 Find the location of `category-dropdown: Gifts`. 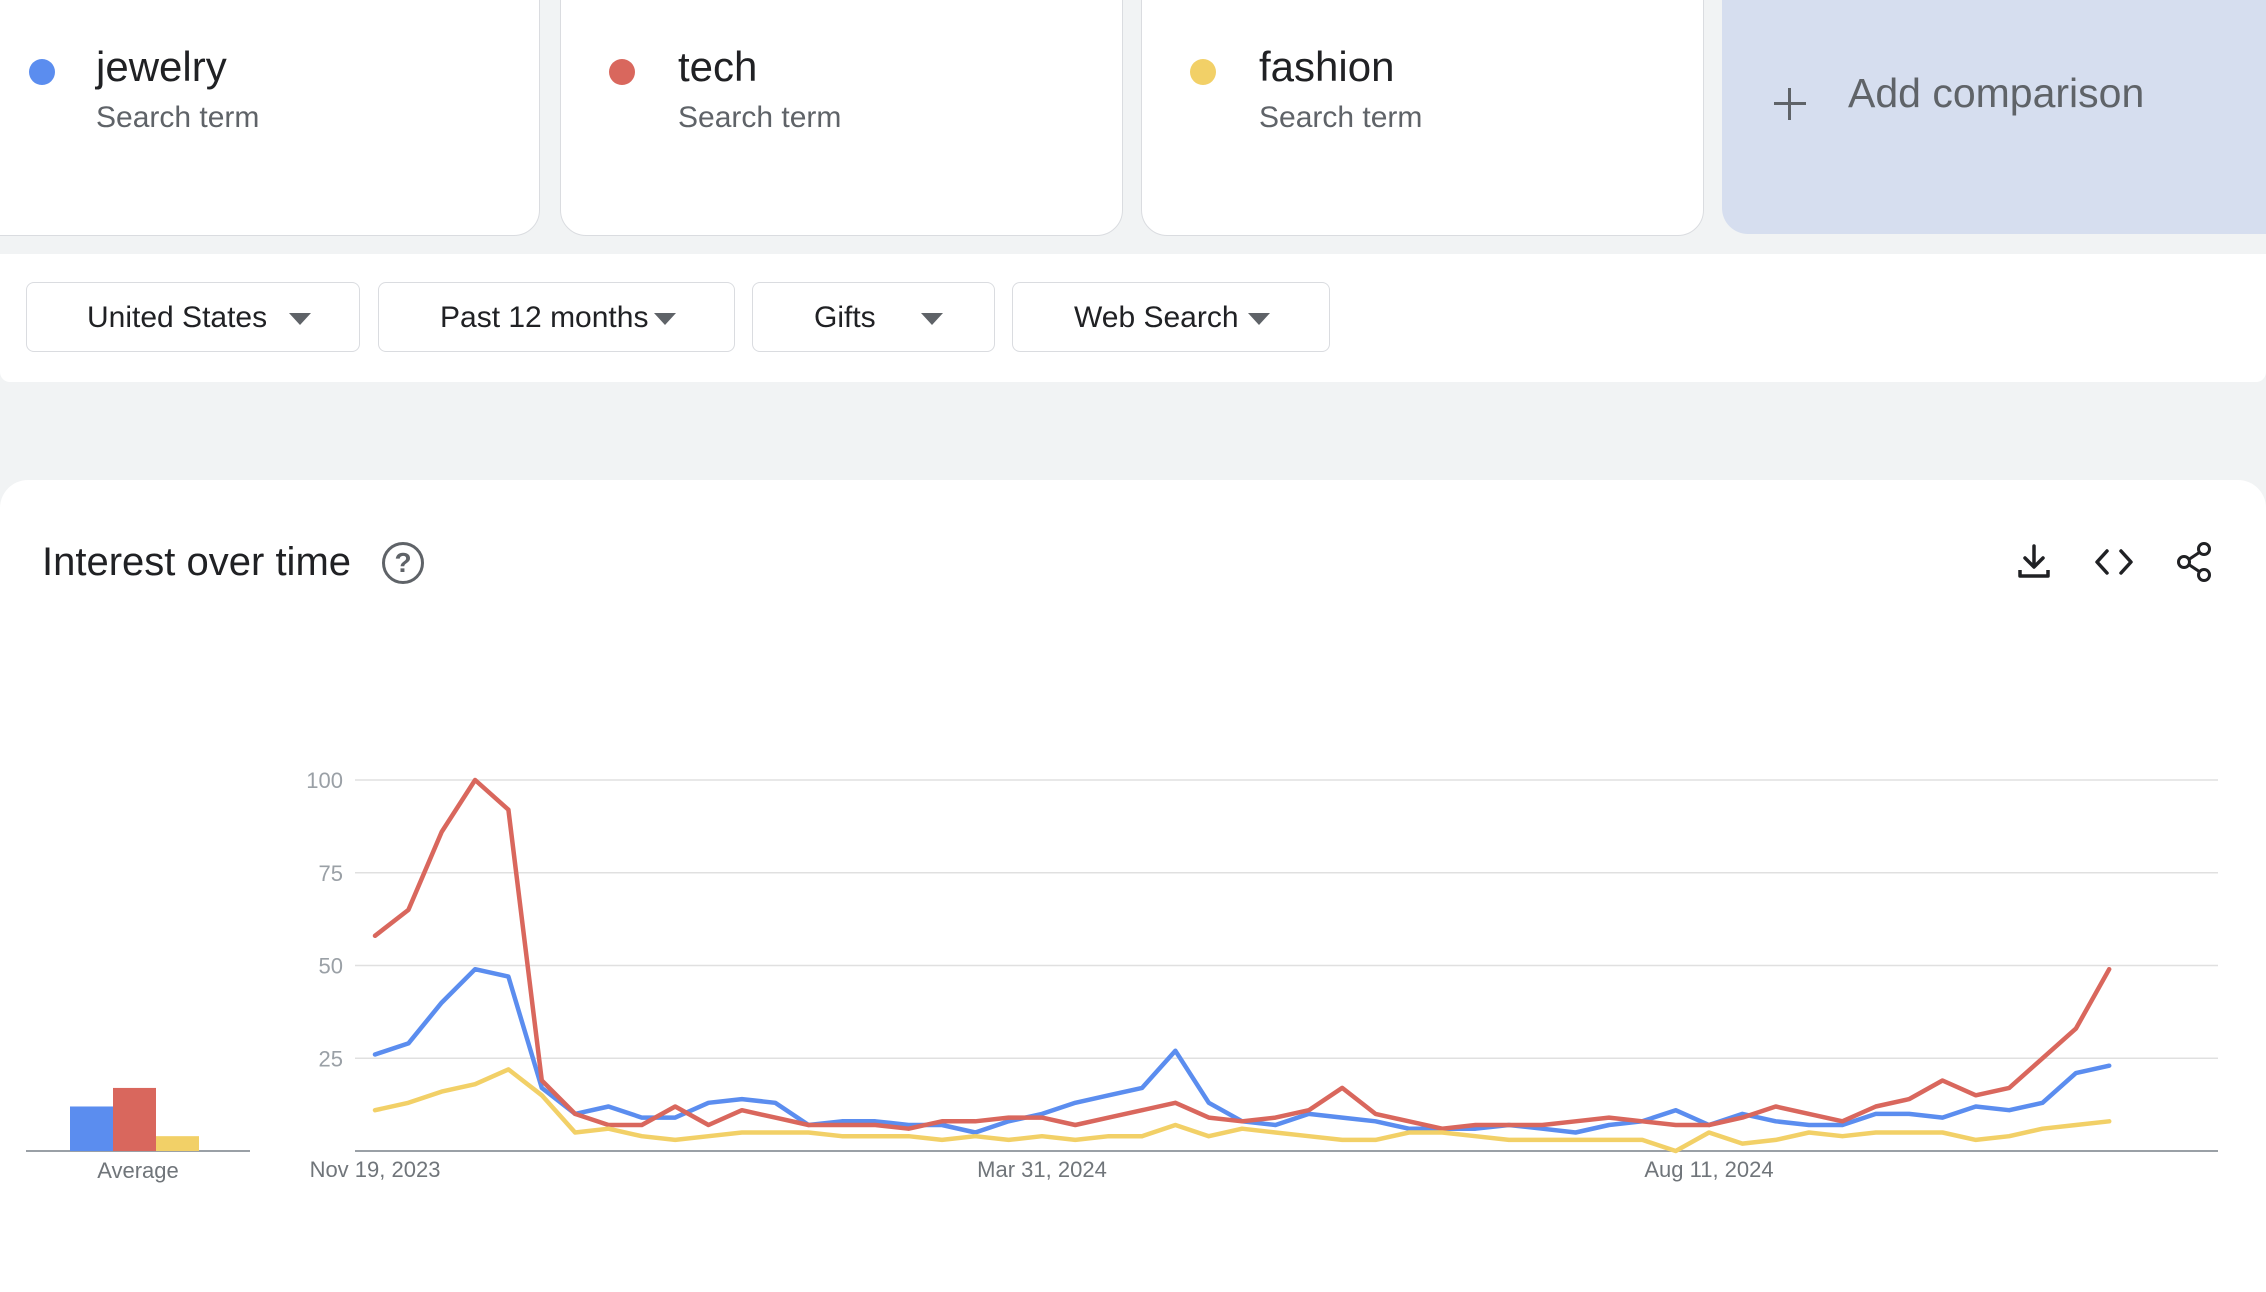

category-dropdown: Gifts is located at coordinates (873, 317).